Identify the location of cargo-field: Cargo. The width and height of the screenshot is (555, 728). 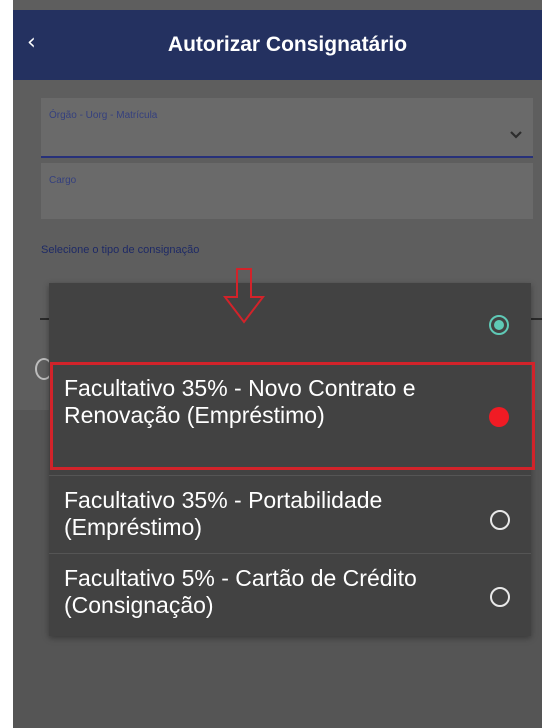
(287, 191).